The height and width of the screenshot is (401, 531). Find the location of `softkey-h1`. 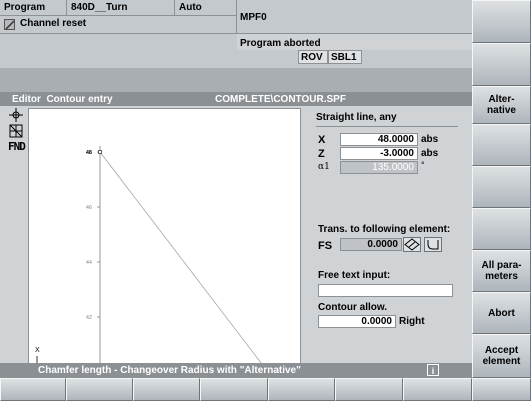

softkey-h1 is located at coordinates (33, 389).